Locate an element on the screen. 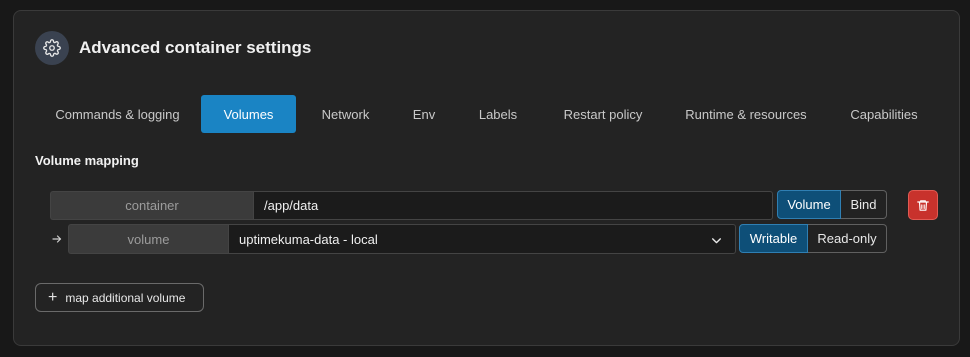 This screenshot has width=970, height=357. container-path-group: container /app/data is located at coordinates (411, 205).